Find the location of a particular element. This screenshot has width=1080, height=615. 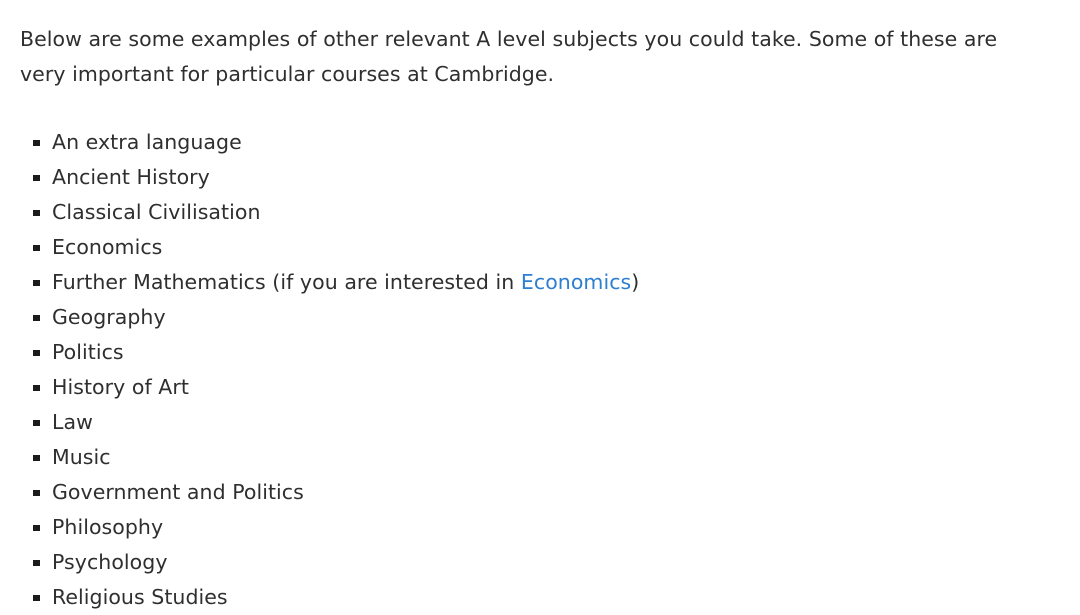

list-item-label: History of Art is located at coordinates (120, 387).